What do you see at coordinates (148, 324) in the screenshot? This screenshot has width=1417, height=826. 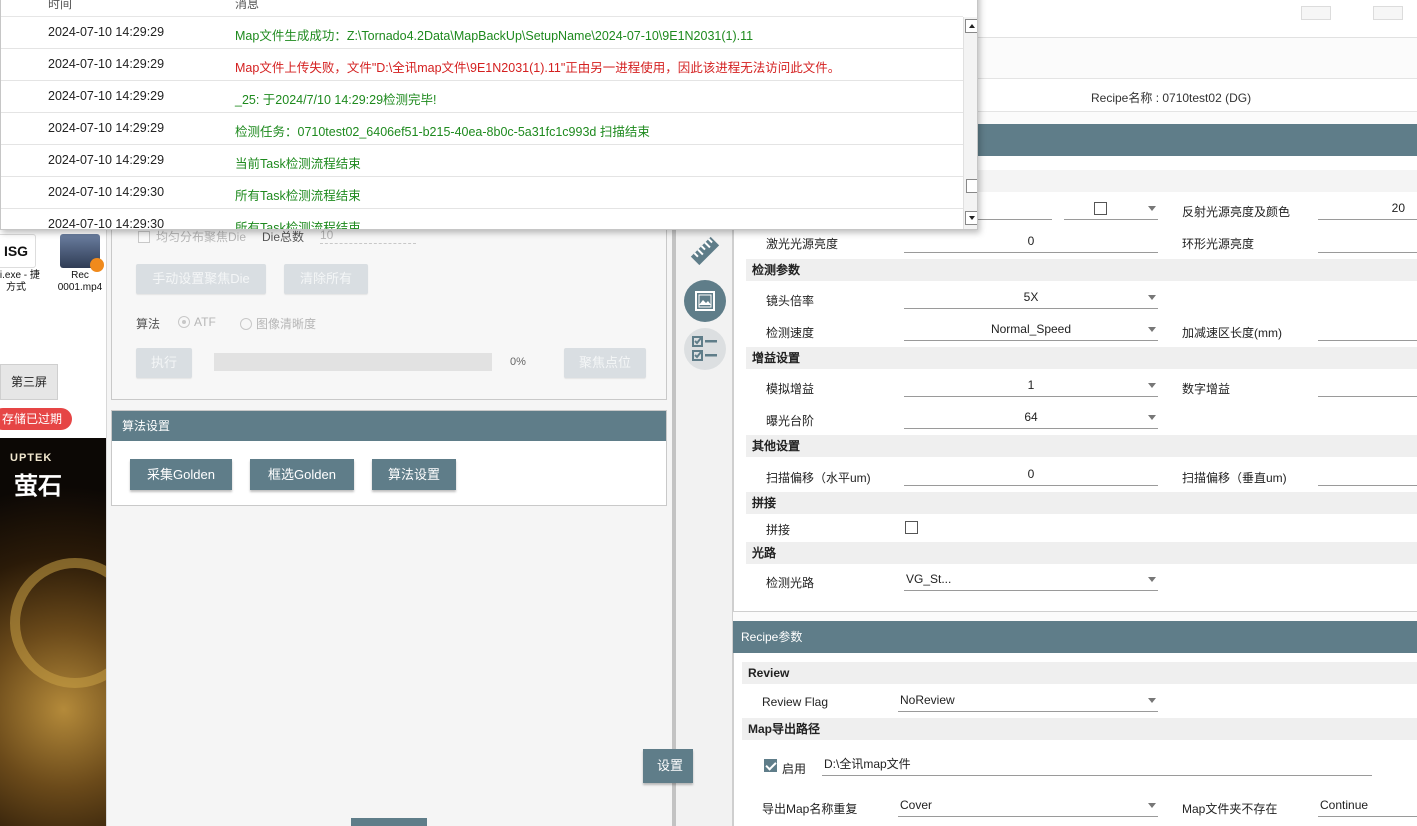 I see `algorithm-label: 算法` at bounding box center [148, 324].